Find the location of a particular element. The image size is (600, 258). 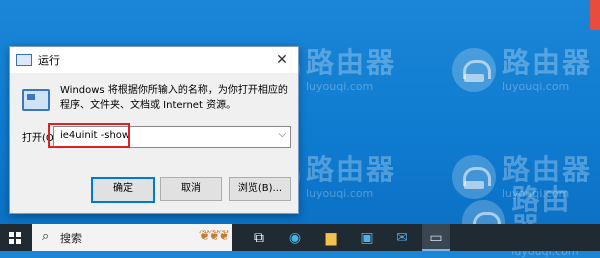

start-button is located at coordinates (15, 237).